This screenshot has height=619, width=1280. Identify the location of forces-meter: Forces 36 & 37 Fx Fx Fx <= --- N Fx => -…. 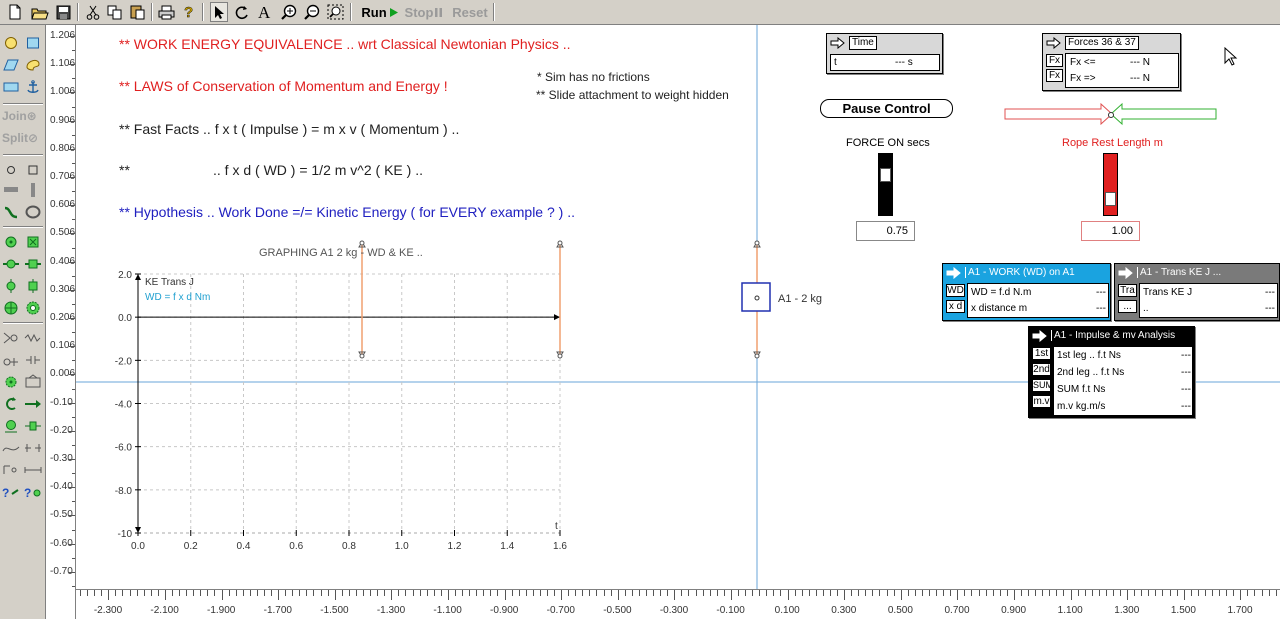
(1111, 62).